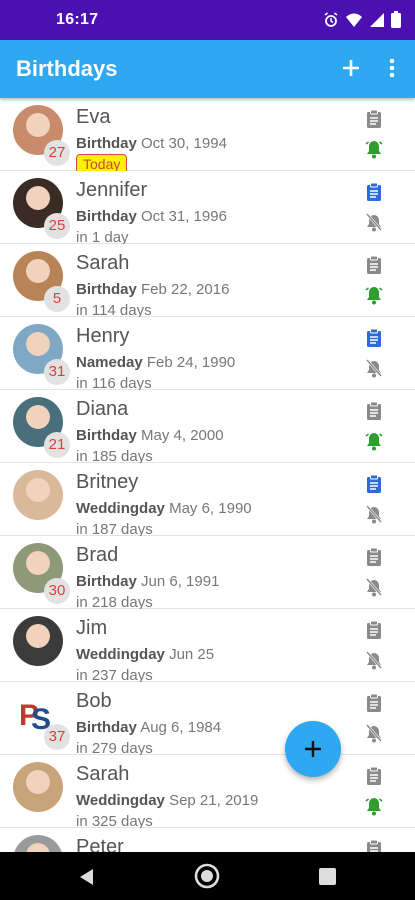 This screenshot has height=900, width=415. Describe the element at coordinates (100, 844) in the screenshot. I see `person-name: Peter` at that location.